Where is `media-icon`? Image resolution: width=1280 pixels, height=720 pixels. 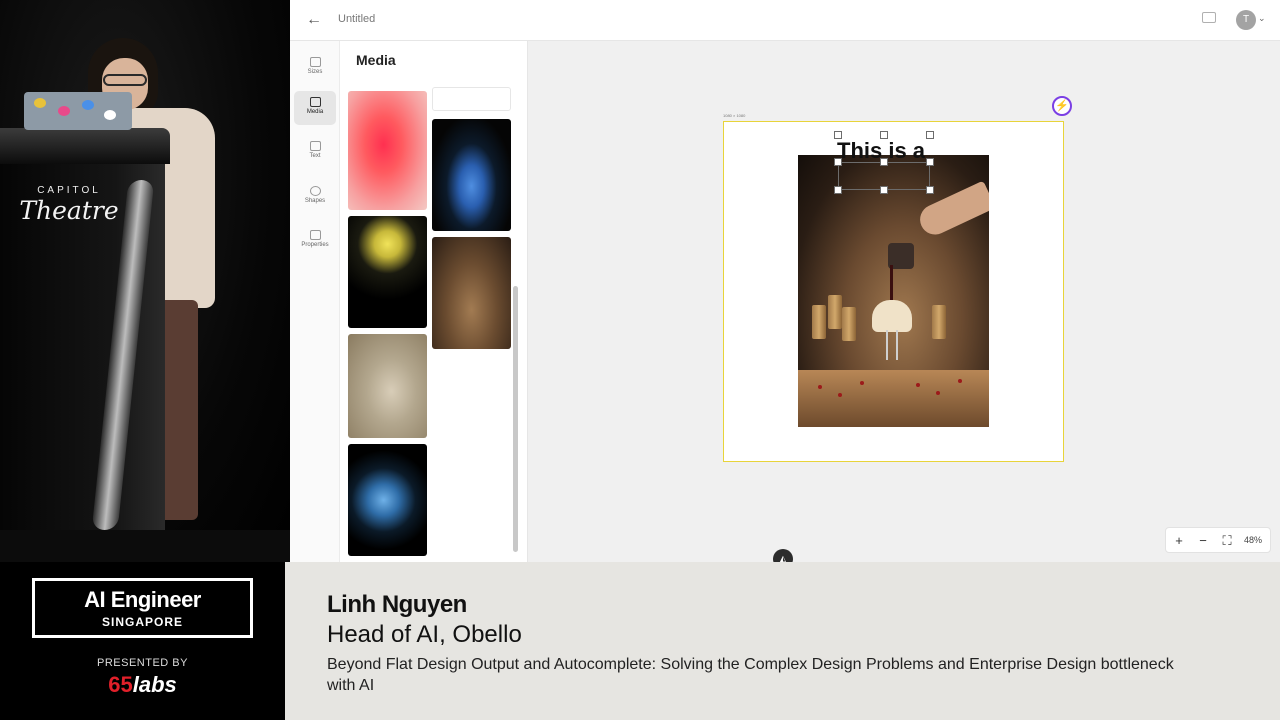 media-icon is located at coordinates (315, 102).